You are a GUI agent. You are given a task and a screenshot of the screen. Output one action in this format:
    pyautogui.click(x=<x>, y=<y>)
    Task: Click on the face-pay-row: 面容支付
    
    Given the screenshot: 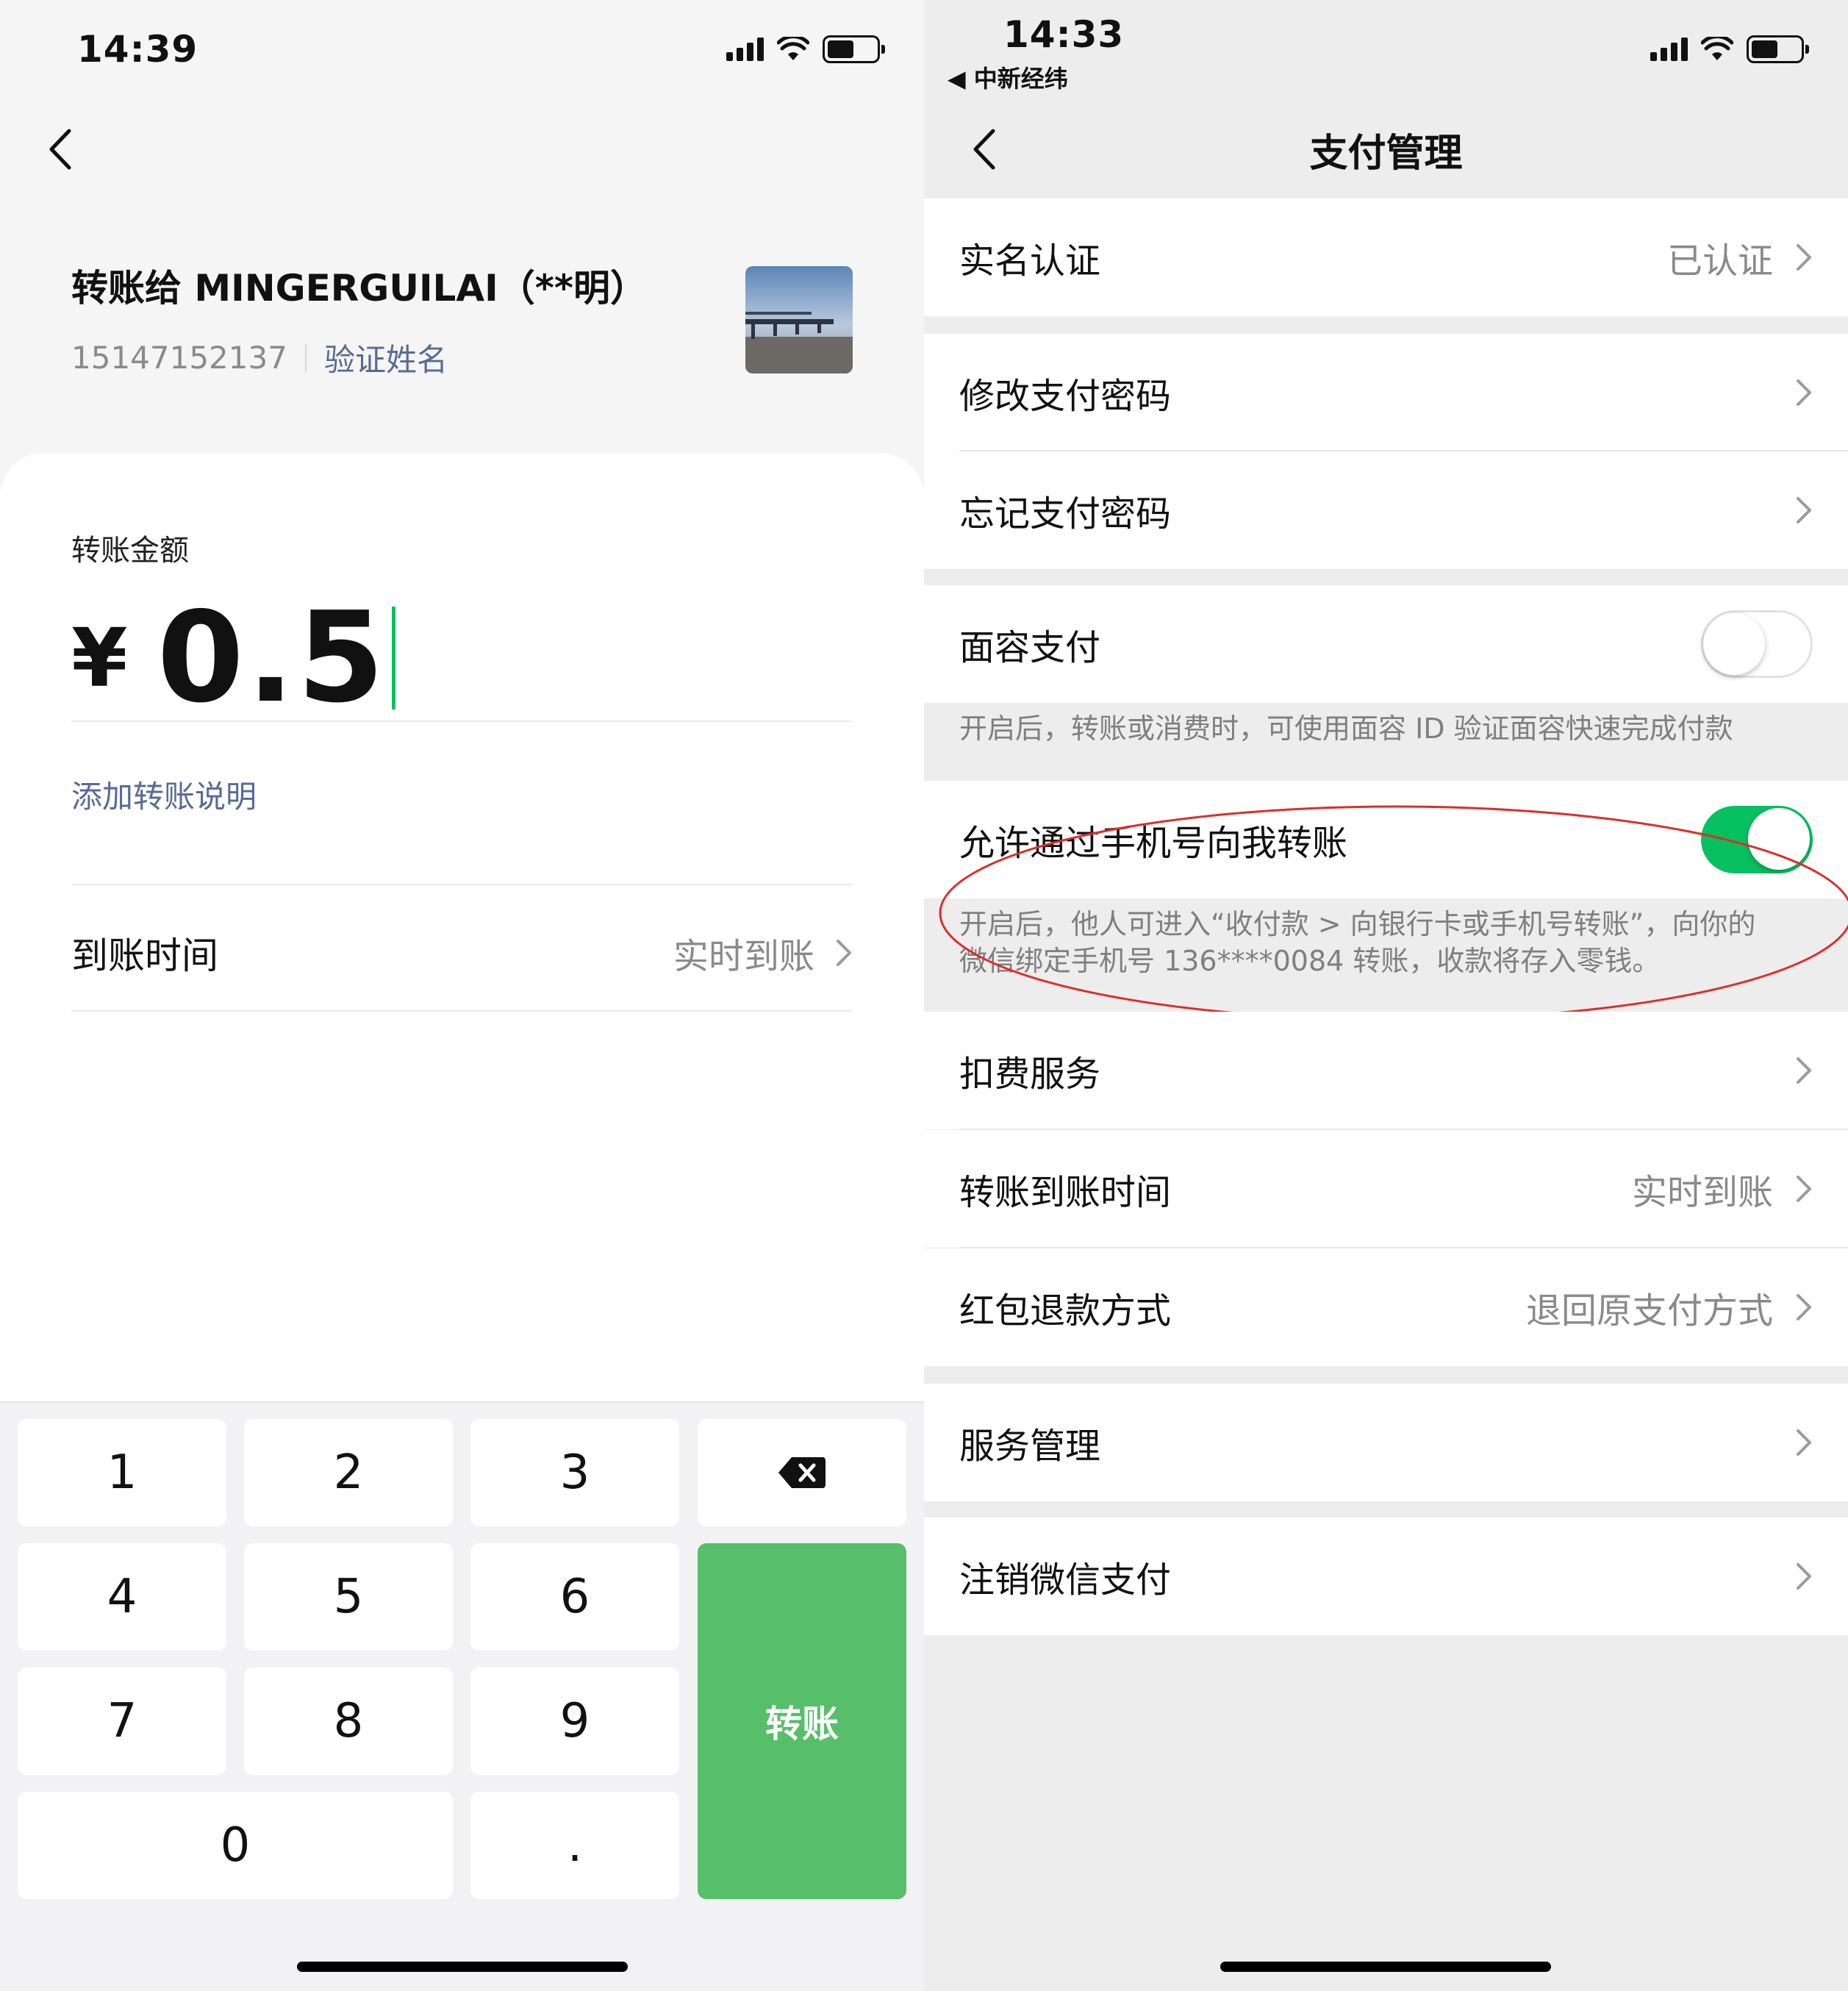 What is the action you would take?
    pyautogui.click(x=1386, y=644)
    